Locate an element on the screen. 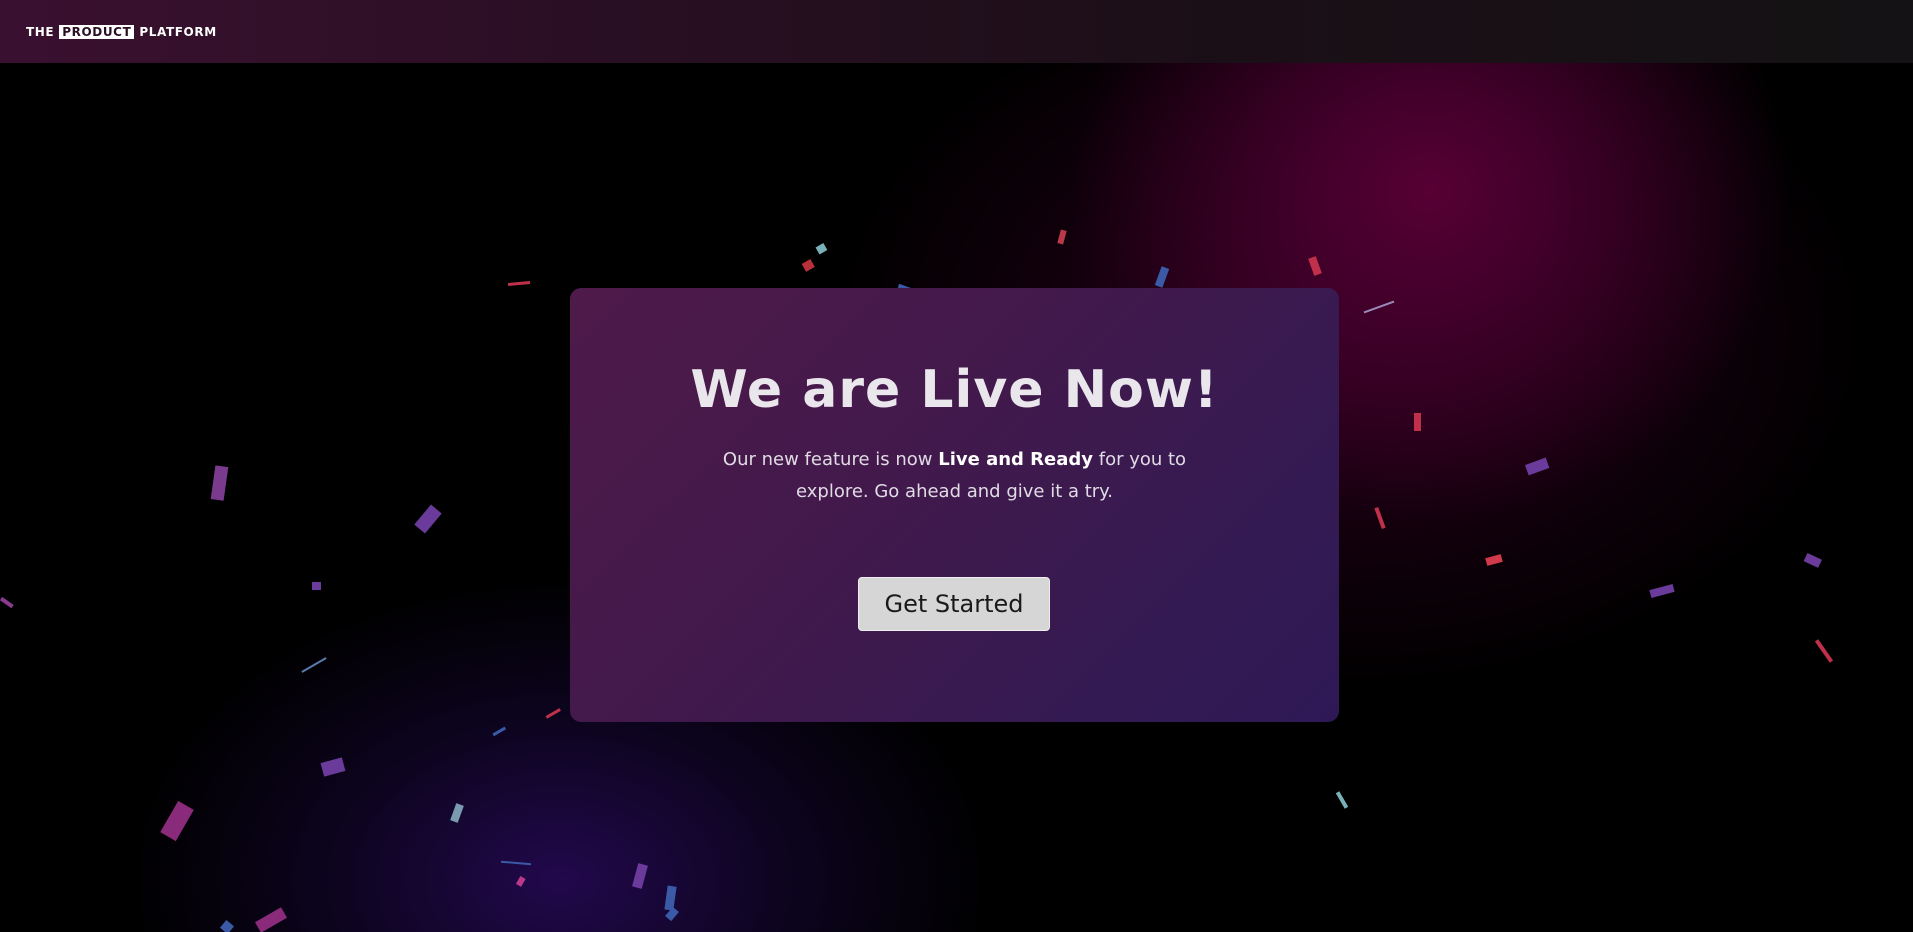 This screenshot has width=1913, height=932. brand-logo: THE PRODUCT PLATFORM is located at coordinates (121, 31).